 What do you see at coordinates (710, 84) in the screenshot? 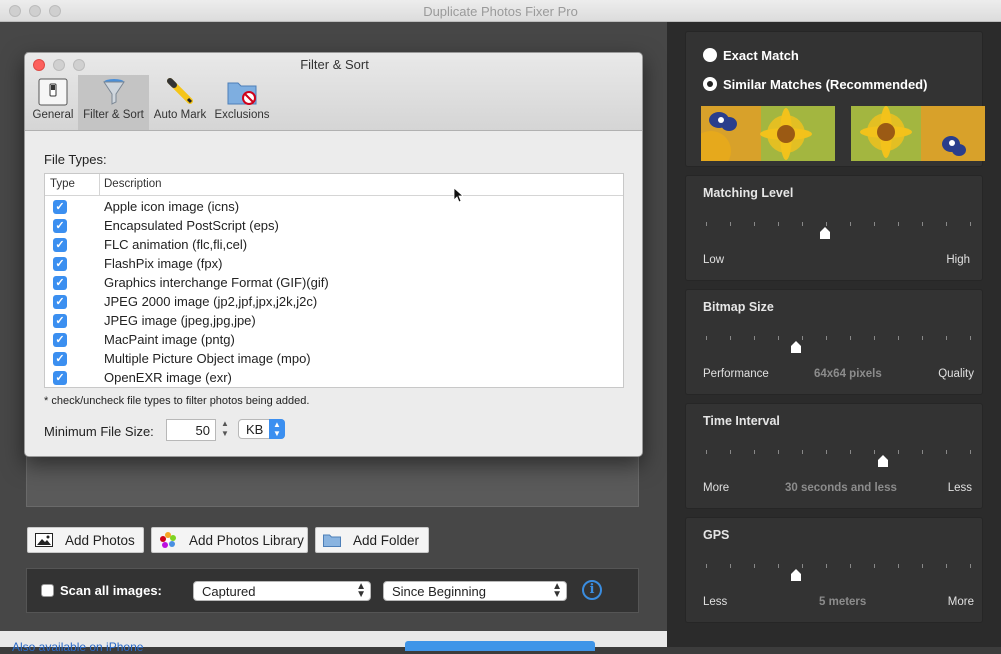
I see `similar-match-radio` at bounding box center [710, 84].